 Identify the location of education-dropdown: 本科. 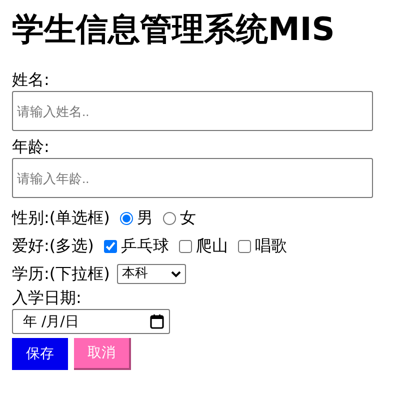
(151, 274).